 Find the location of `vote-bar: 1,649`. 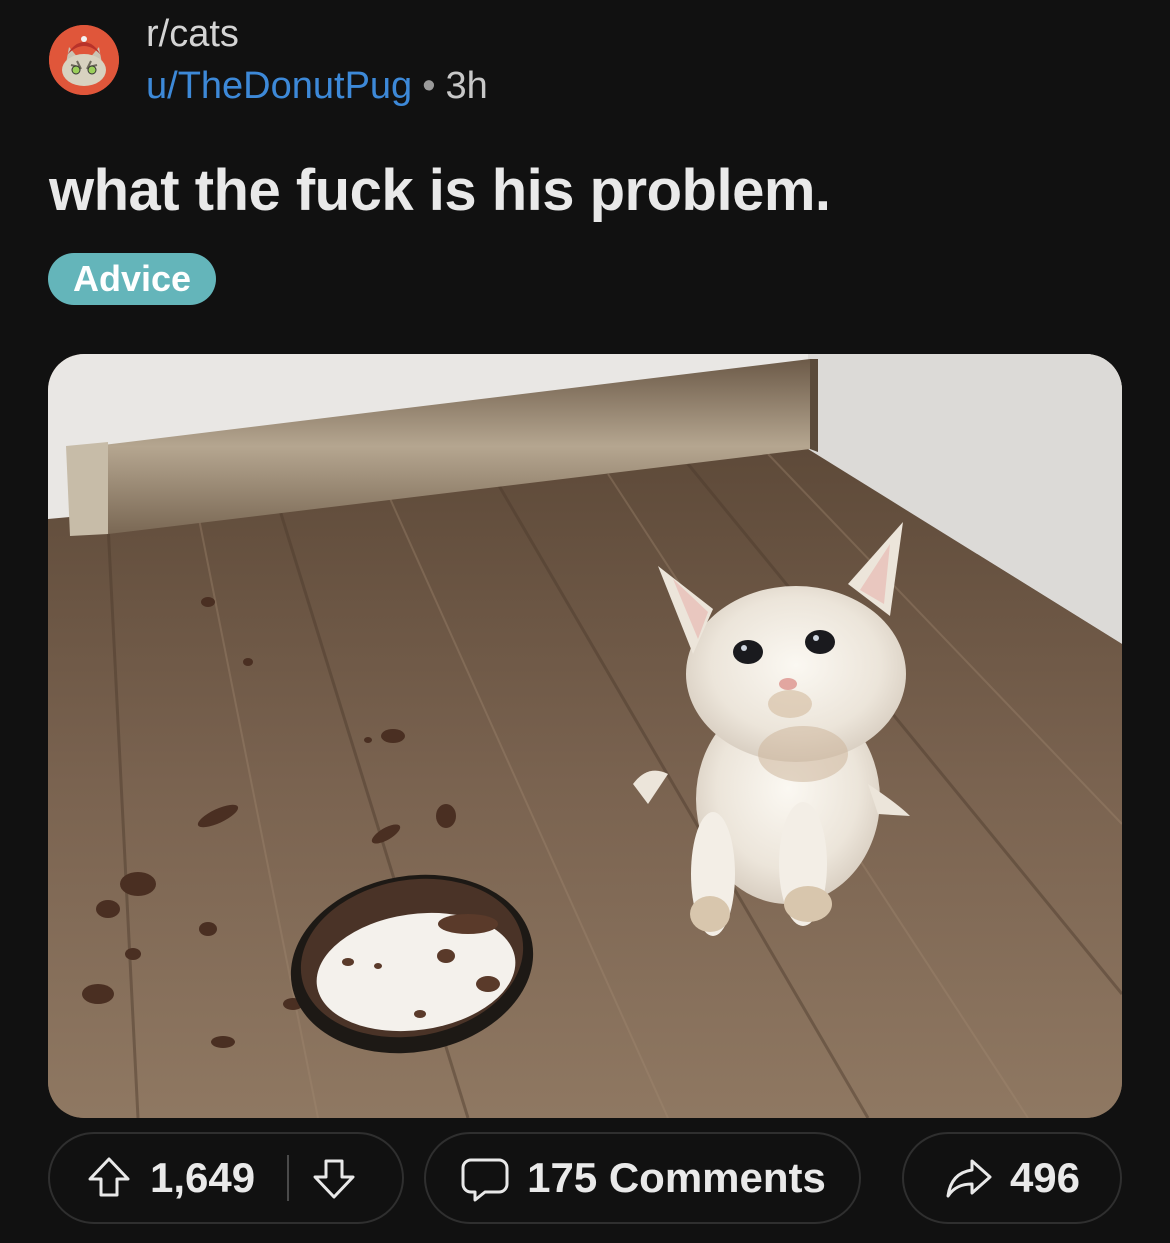

vote-bar: 1,649 is located at coordinates (226, 1178).